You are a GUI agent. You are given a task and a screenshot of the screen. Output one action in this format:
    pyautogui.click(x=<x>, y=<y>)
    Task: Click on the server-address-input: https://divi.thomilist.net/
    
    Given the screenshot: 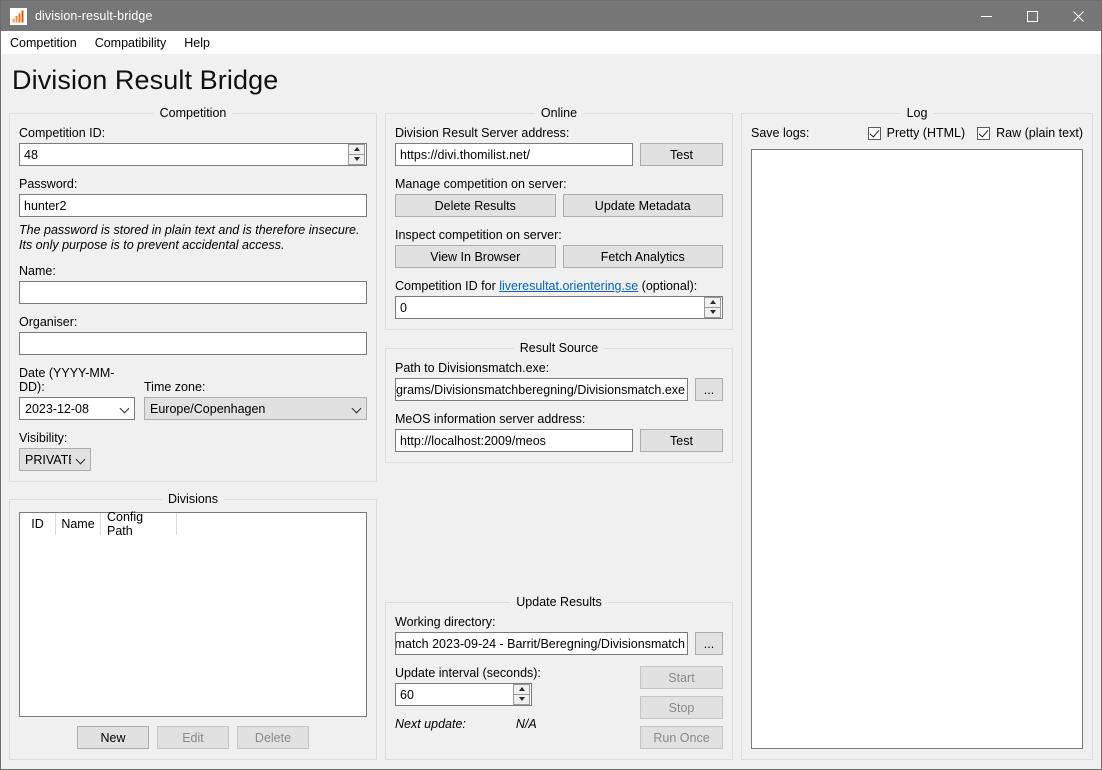 What is the action you would take?
    pyautogui.click(x=514, y=154)
    